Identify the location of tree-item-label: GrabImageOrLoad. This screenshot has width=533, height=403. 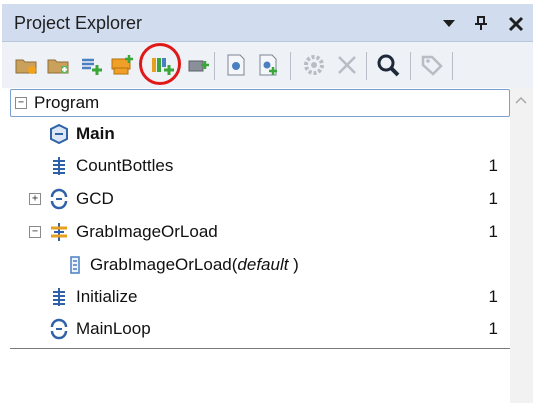
(147, 231).